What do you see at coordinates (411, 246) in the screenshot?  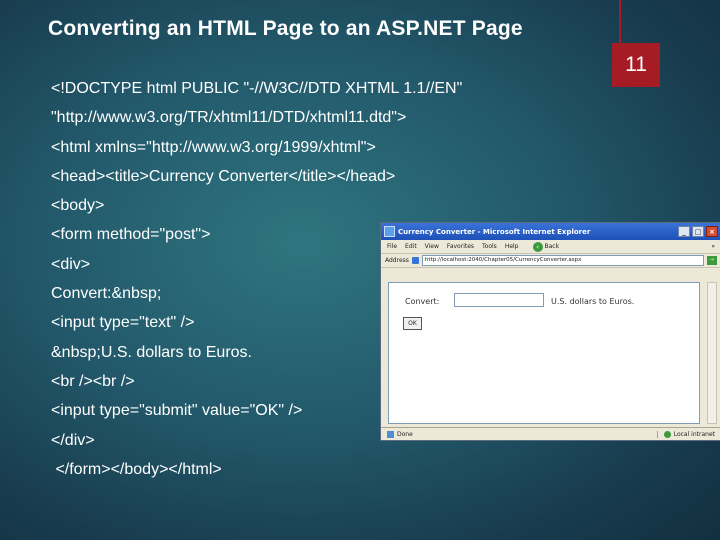 I see `menu-edit: Edit` at bounding box center [411, 246].